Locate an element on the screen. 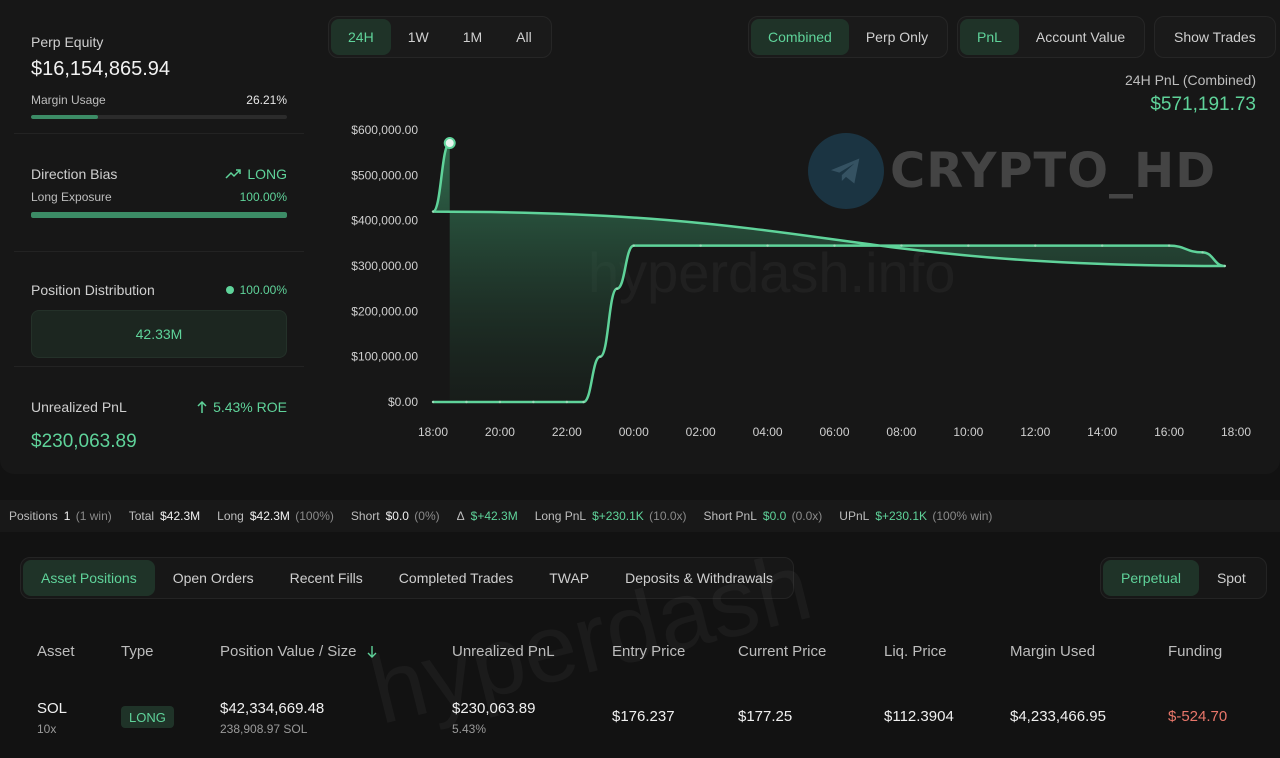  header-type: Type is located at coordinates (137, 651).